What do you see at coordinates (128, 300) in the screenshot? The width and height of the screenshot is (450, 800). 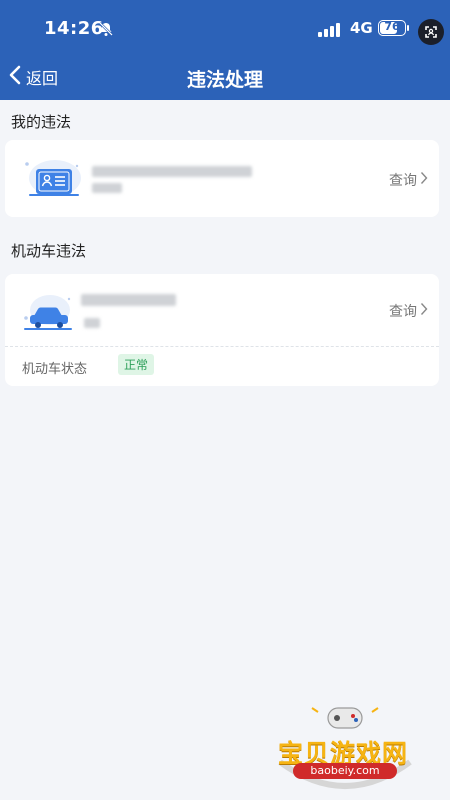 I see `blurred-plate-number` at bounding box center [128, 300].